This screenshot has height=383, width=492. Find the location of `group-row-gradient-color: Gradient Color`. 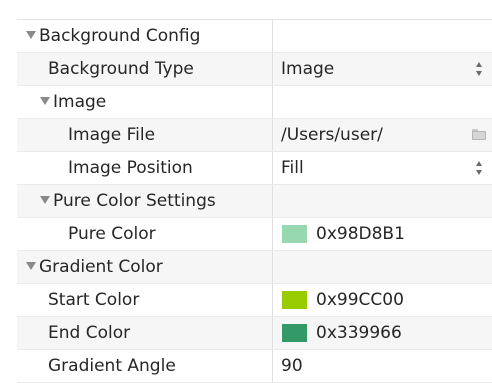

group-row-gradient-color: Gradient Color is located at coordinates (254, 267).